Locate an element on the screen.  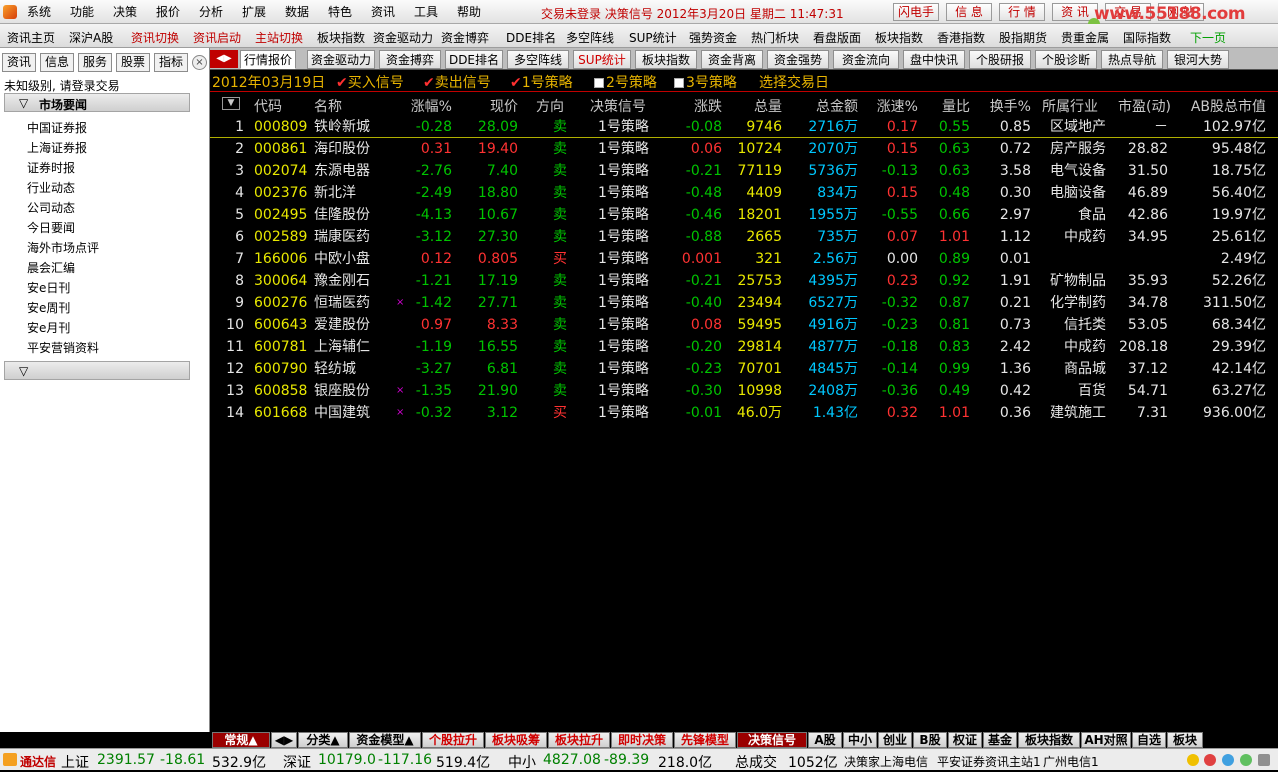
tab-item: 板块指数 is located at coordinates (666, 59).